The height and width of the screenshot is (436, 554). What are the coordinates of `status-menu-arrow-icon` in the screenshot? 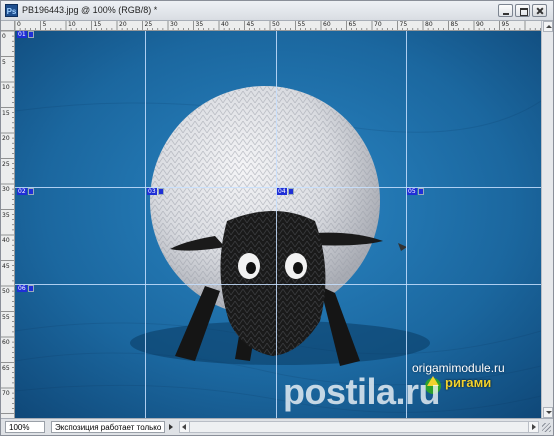 It's located at (172, 427).